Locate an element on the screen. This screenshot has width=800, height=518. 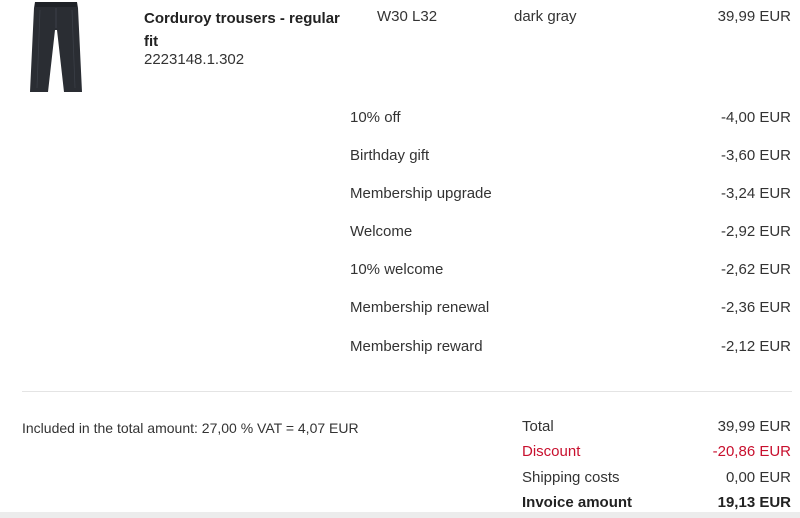
discount-label: Birthday gift is located at coordinates (390, 155).